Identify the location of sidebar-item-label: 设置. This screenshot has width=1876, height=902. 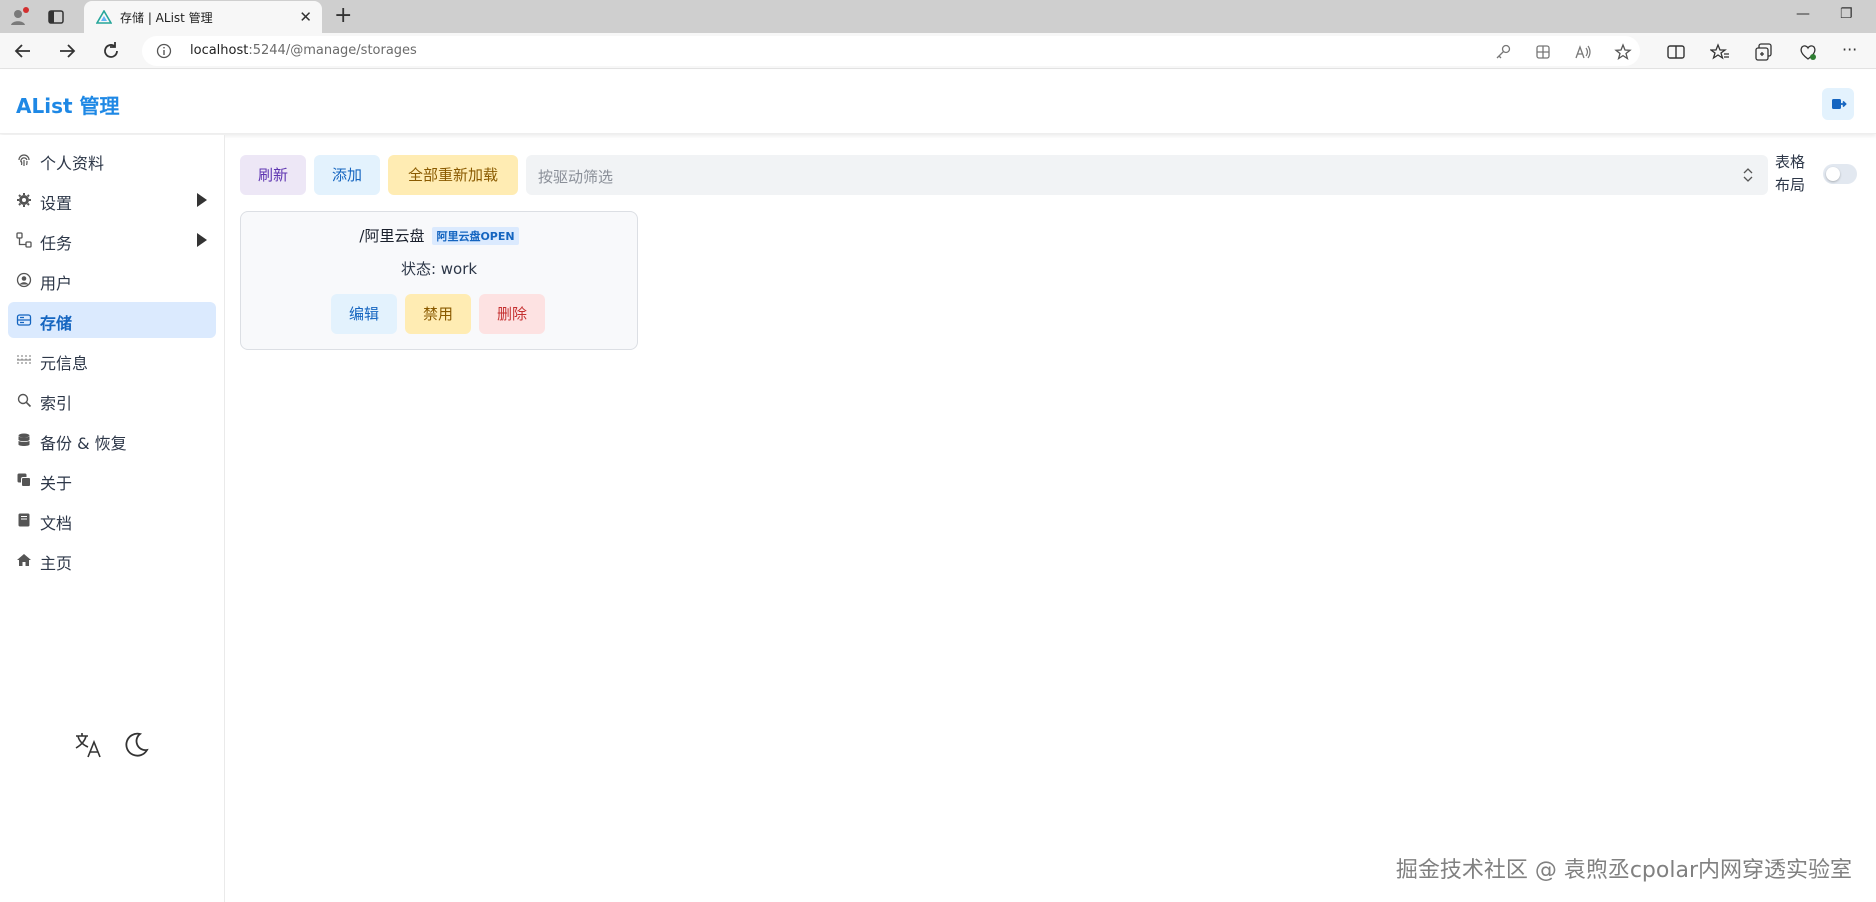
(56, 203).